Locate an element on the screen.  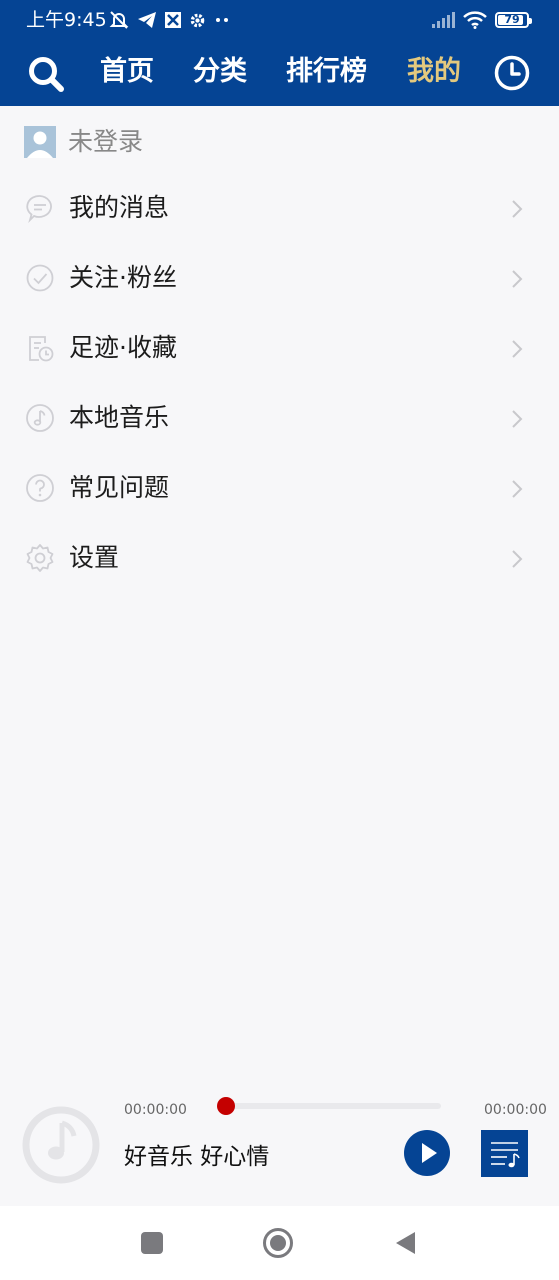
menu-item-local-music: 本地音乐 is located at coordinates (279, 421).